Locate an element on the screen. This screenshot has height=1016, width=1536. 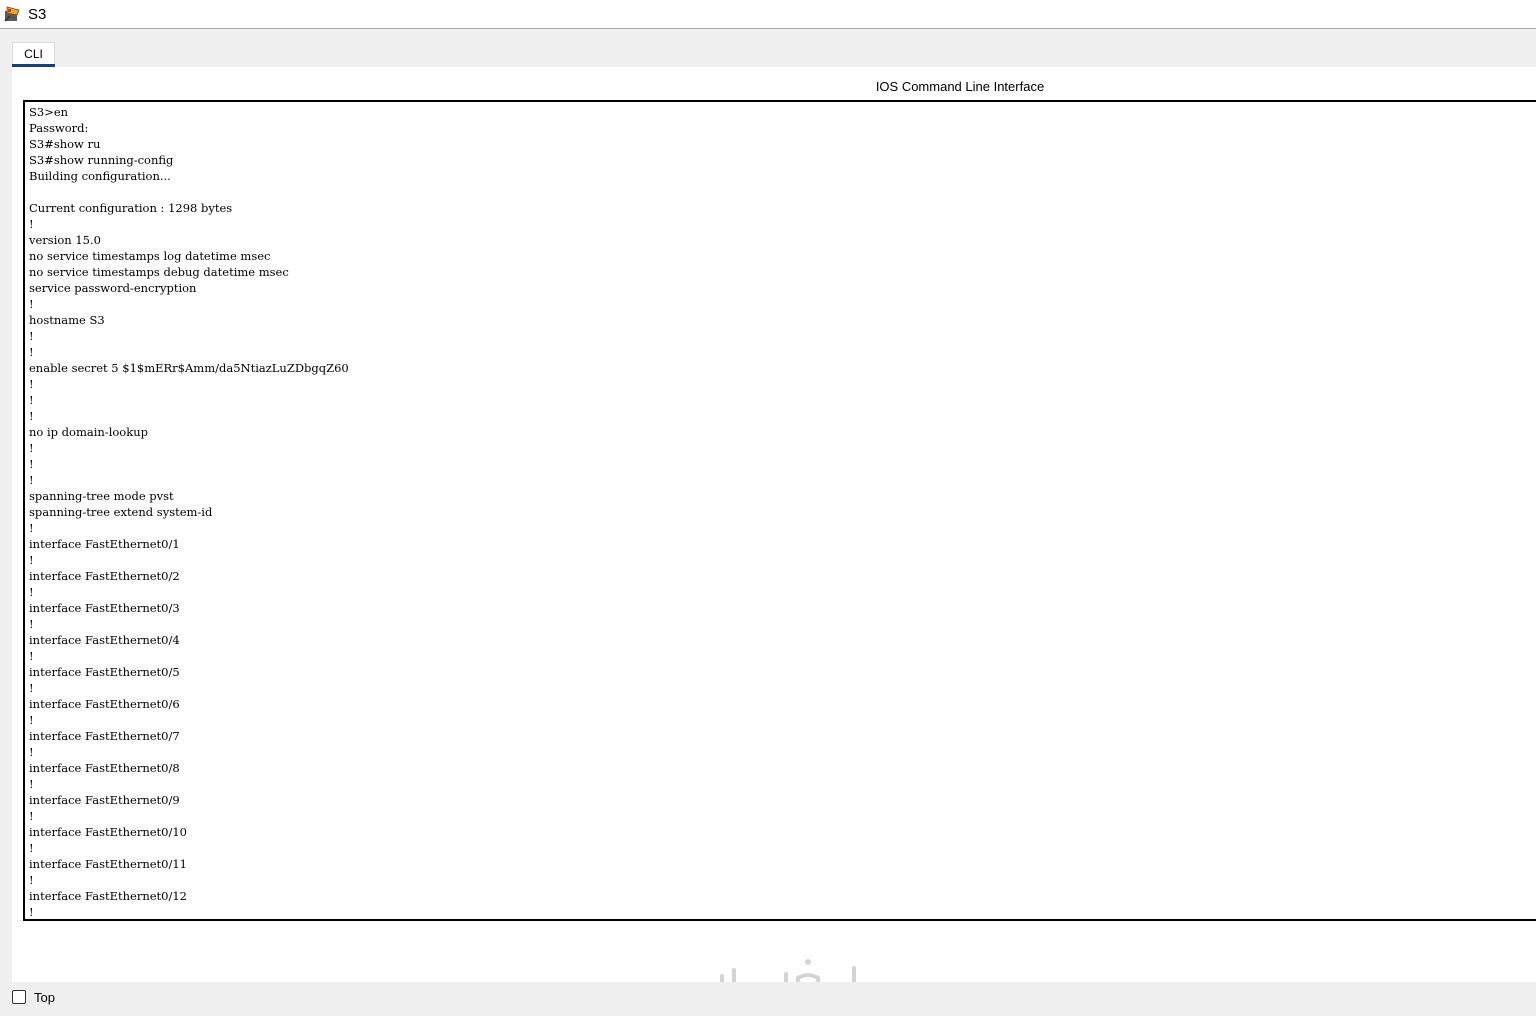
tab-bar: CLI is located at coordinates (768, 48).